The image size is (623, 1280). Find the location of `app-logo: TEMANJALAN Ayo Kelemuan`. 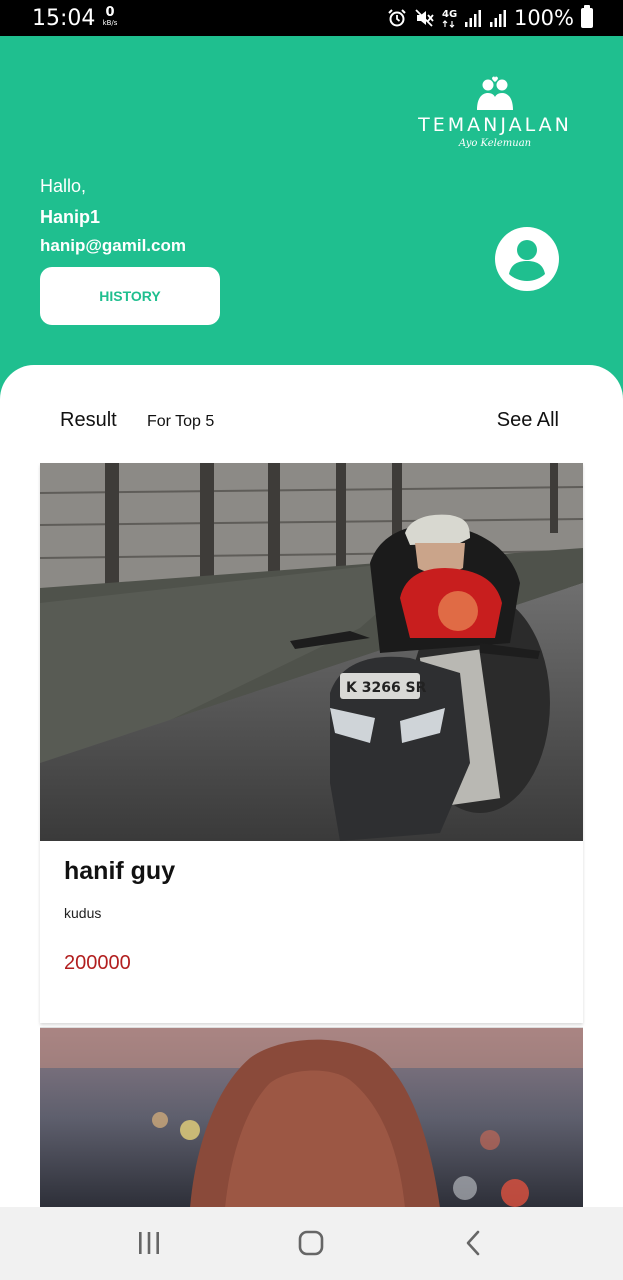

app-logo: TEMANJALAN Ayo Kelemuan is located at coordinates (495, 131).